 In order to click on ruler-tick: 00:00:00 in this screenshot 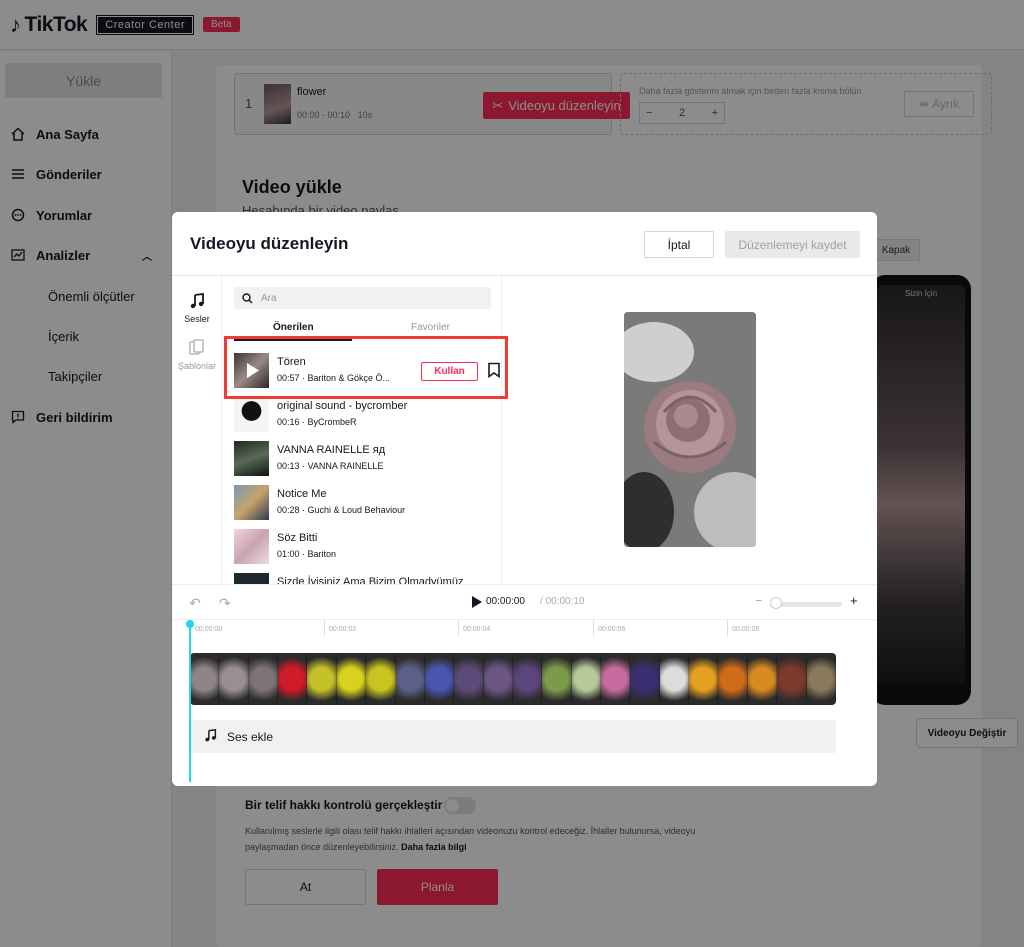, I will do `click(206, 628)`.